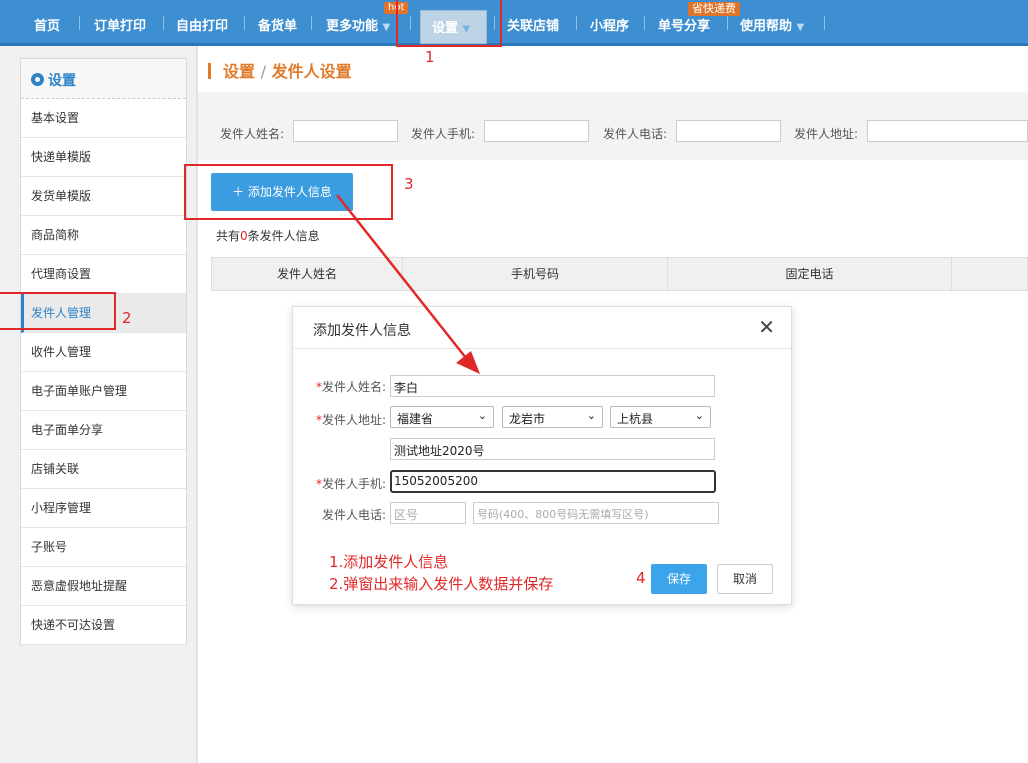 Image resolution: width=1028 pixels, height=763 pixels. Describe the element at coordinates (103, 196) in the screenshot. I see `sidebar-item-delivery-template: 发货单模版` at that location.